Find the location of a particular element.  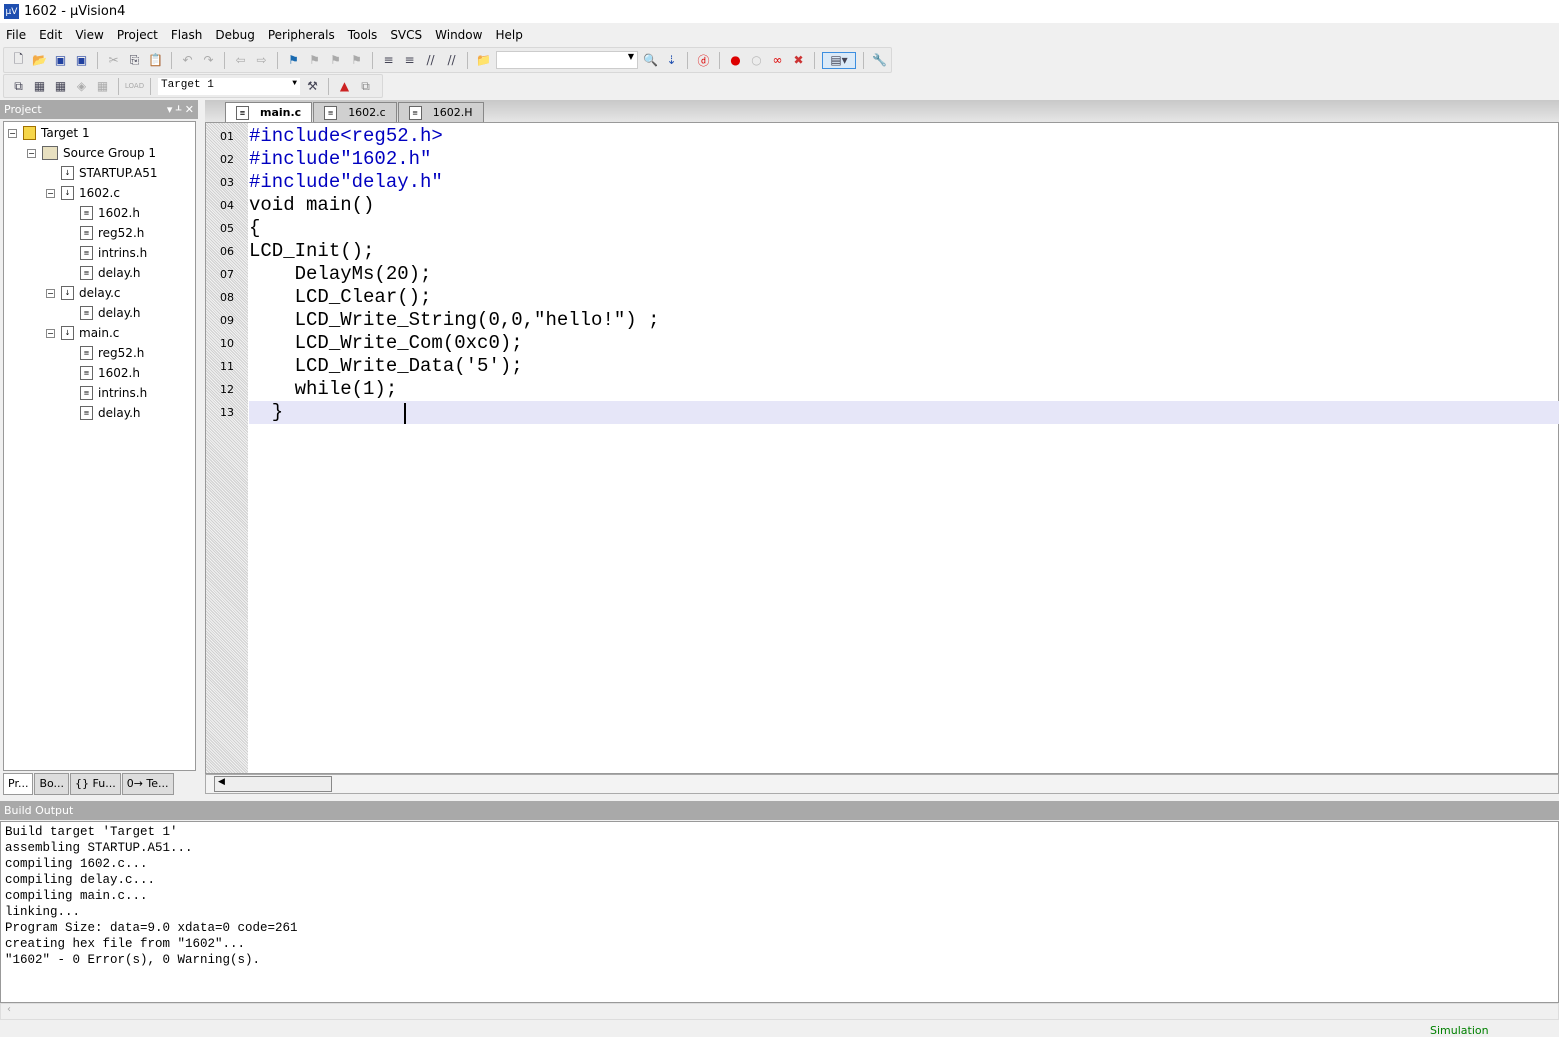

code-line: { is located at coordinates (904, 228).